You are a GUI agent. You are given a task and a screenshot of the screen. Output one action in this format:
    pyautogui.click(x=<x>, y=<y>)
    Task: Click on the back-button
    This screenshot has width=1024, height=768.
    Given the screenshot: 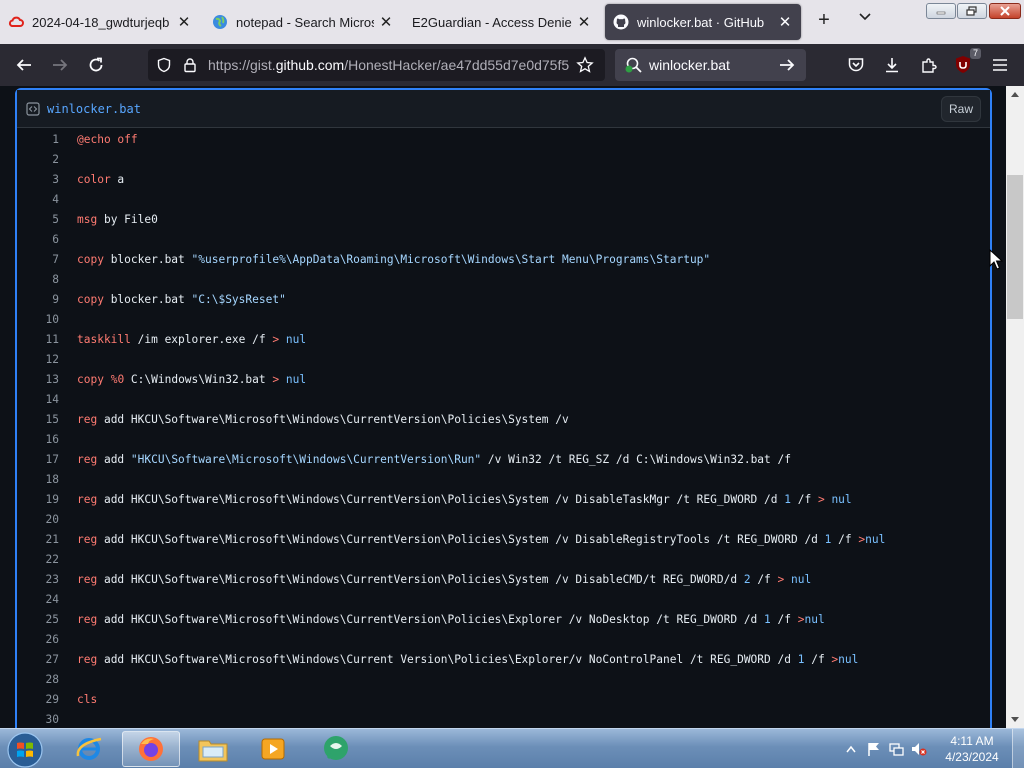 What is the action you would take?
    pyautogui.click(x=24, y=65)
    